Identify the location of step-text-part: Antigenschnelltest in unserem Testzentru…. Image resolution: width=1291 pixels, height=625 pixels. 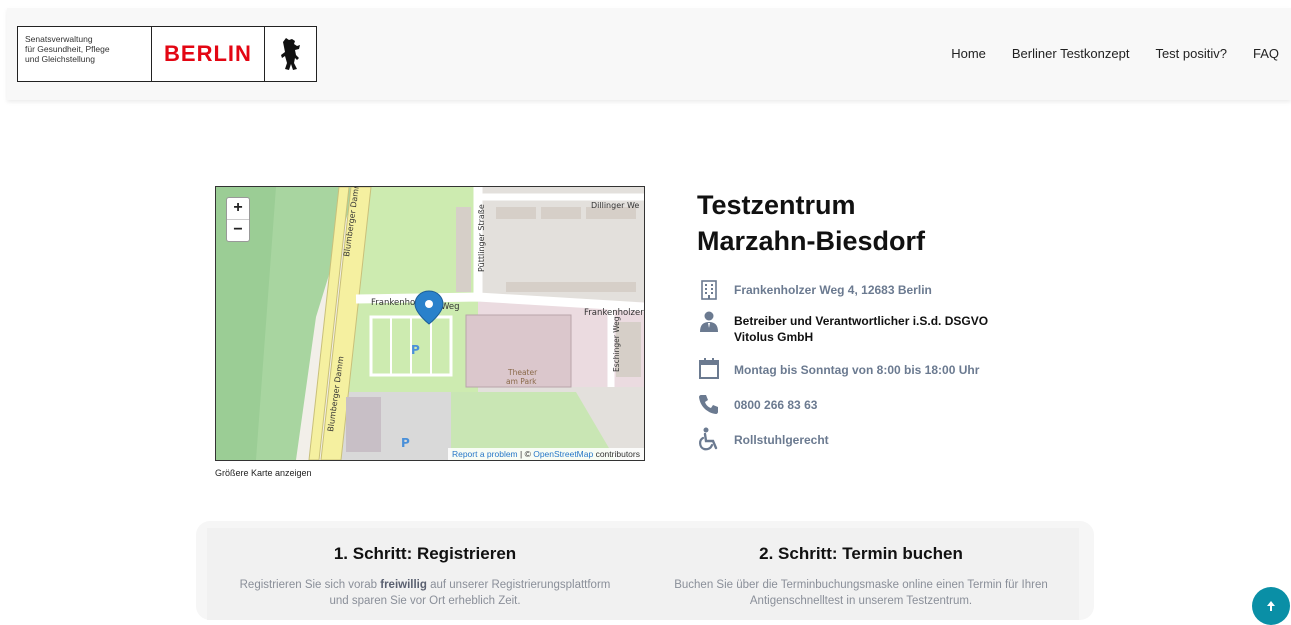
(861, 601).